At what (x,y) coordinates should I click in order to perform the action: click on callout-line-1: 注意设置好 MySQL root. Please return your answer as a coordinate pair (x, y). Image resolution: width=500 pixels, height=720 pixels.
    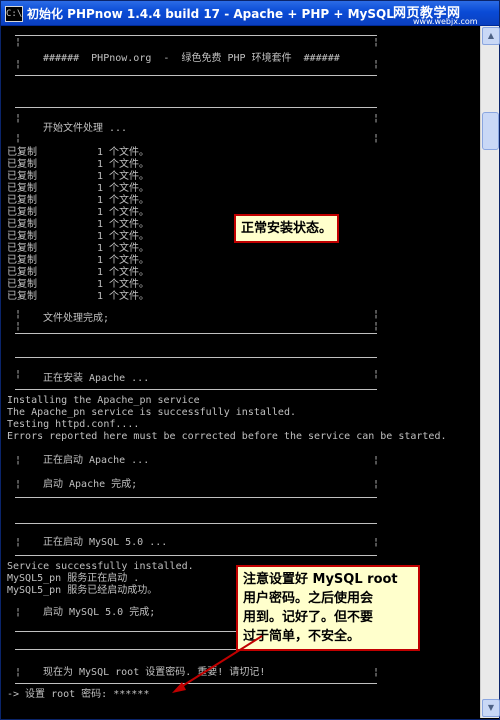
    Looking at the image, I should click on (320, 579).